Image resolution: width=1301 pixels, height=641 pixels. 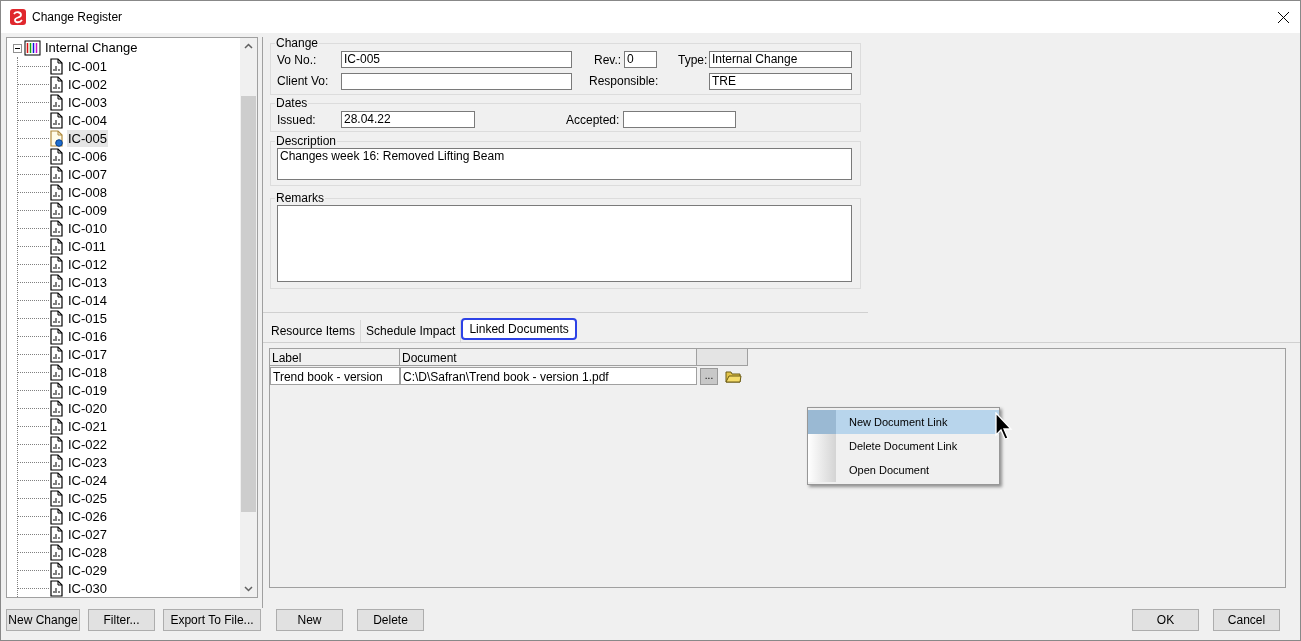 I want to click on tree-item: IC-015, so click(x=88, y=318).